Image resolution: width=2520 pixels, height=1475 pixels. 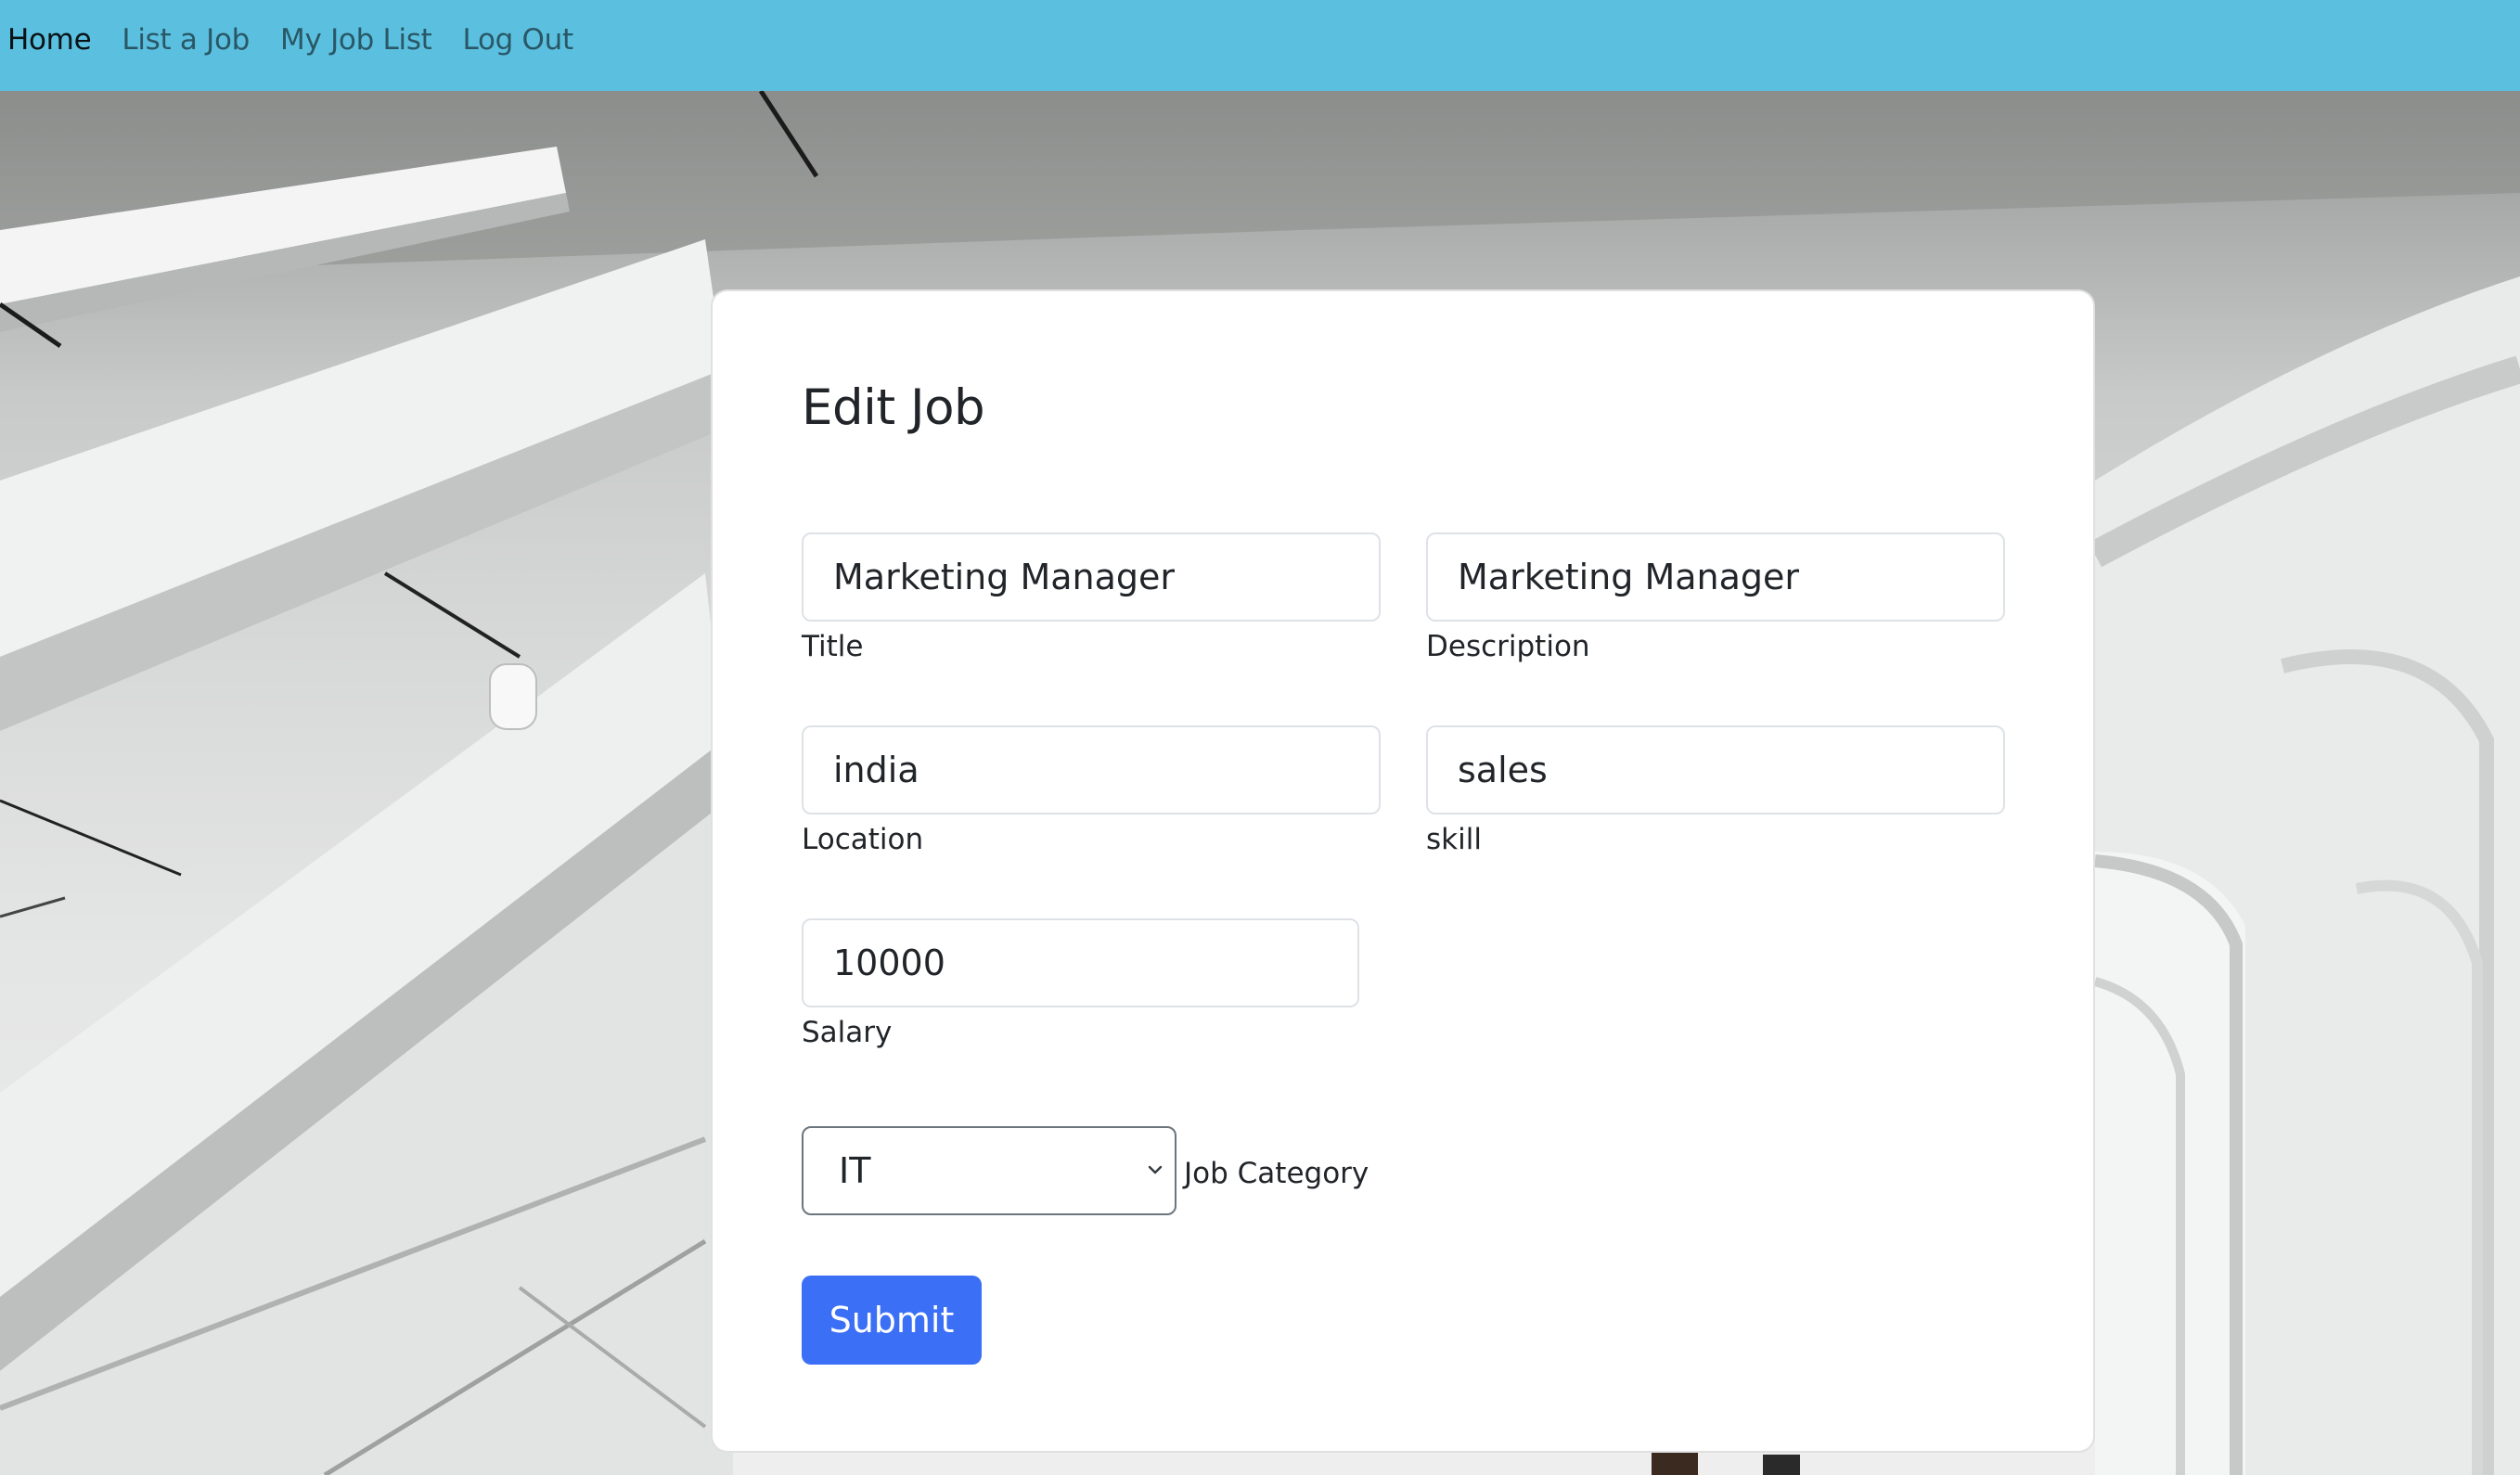 I want to click on description-input, so click(x=1730, y=577).